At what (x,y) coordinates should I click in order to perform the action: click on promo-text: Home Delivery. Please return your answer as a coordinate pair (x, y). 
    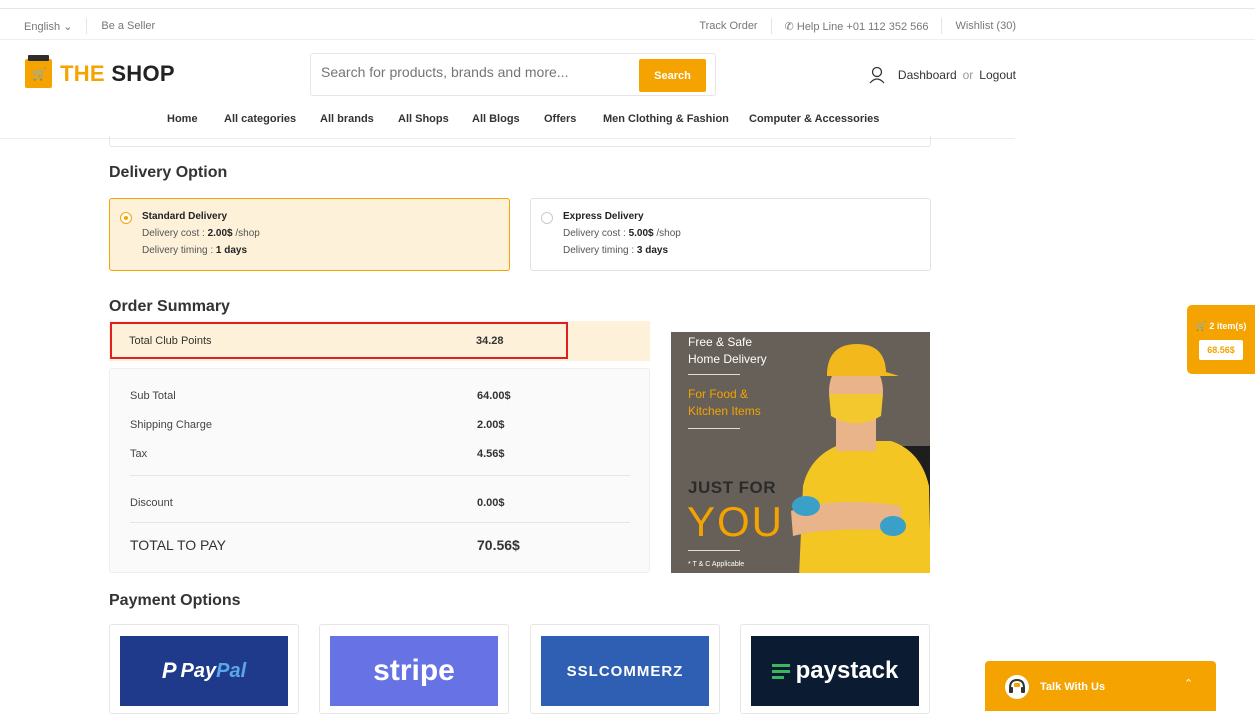
    Looking at the image, I should click on (727, 359).